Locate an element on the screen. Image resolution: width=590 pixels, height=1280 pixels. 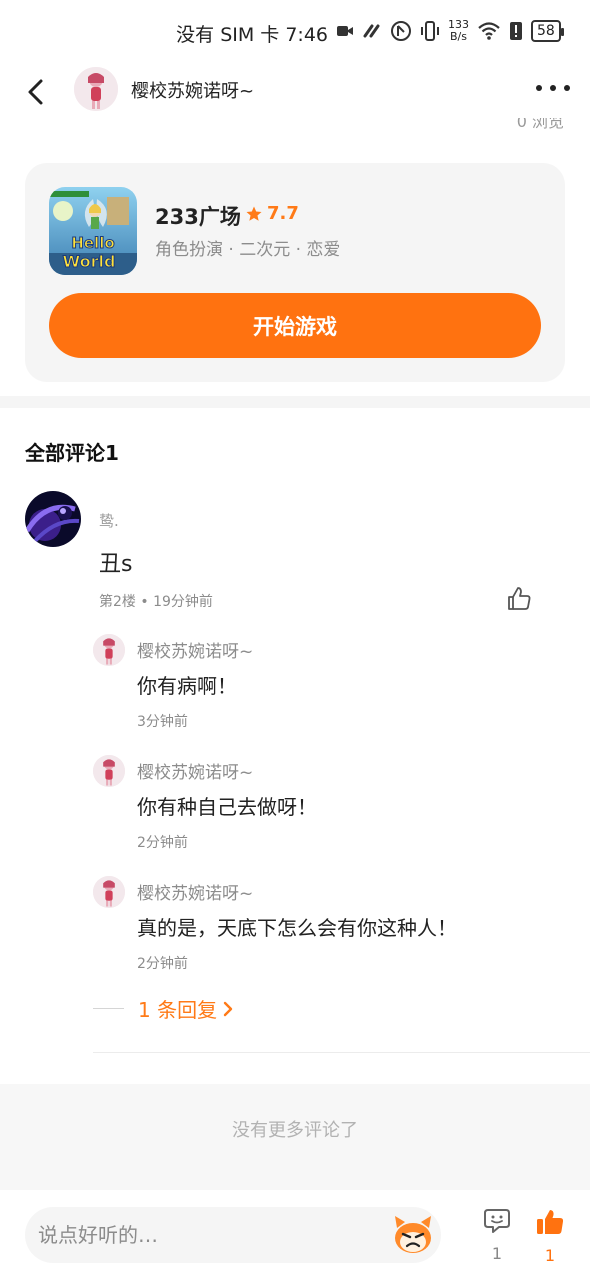
nfc-icon is located at coordinates (401, 31).